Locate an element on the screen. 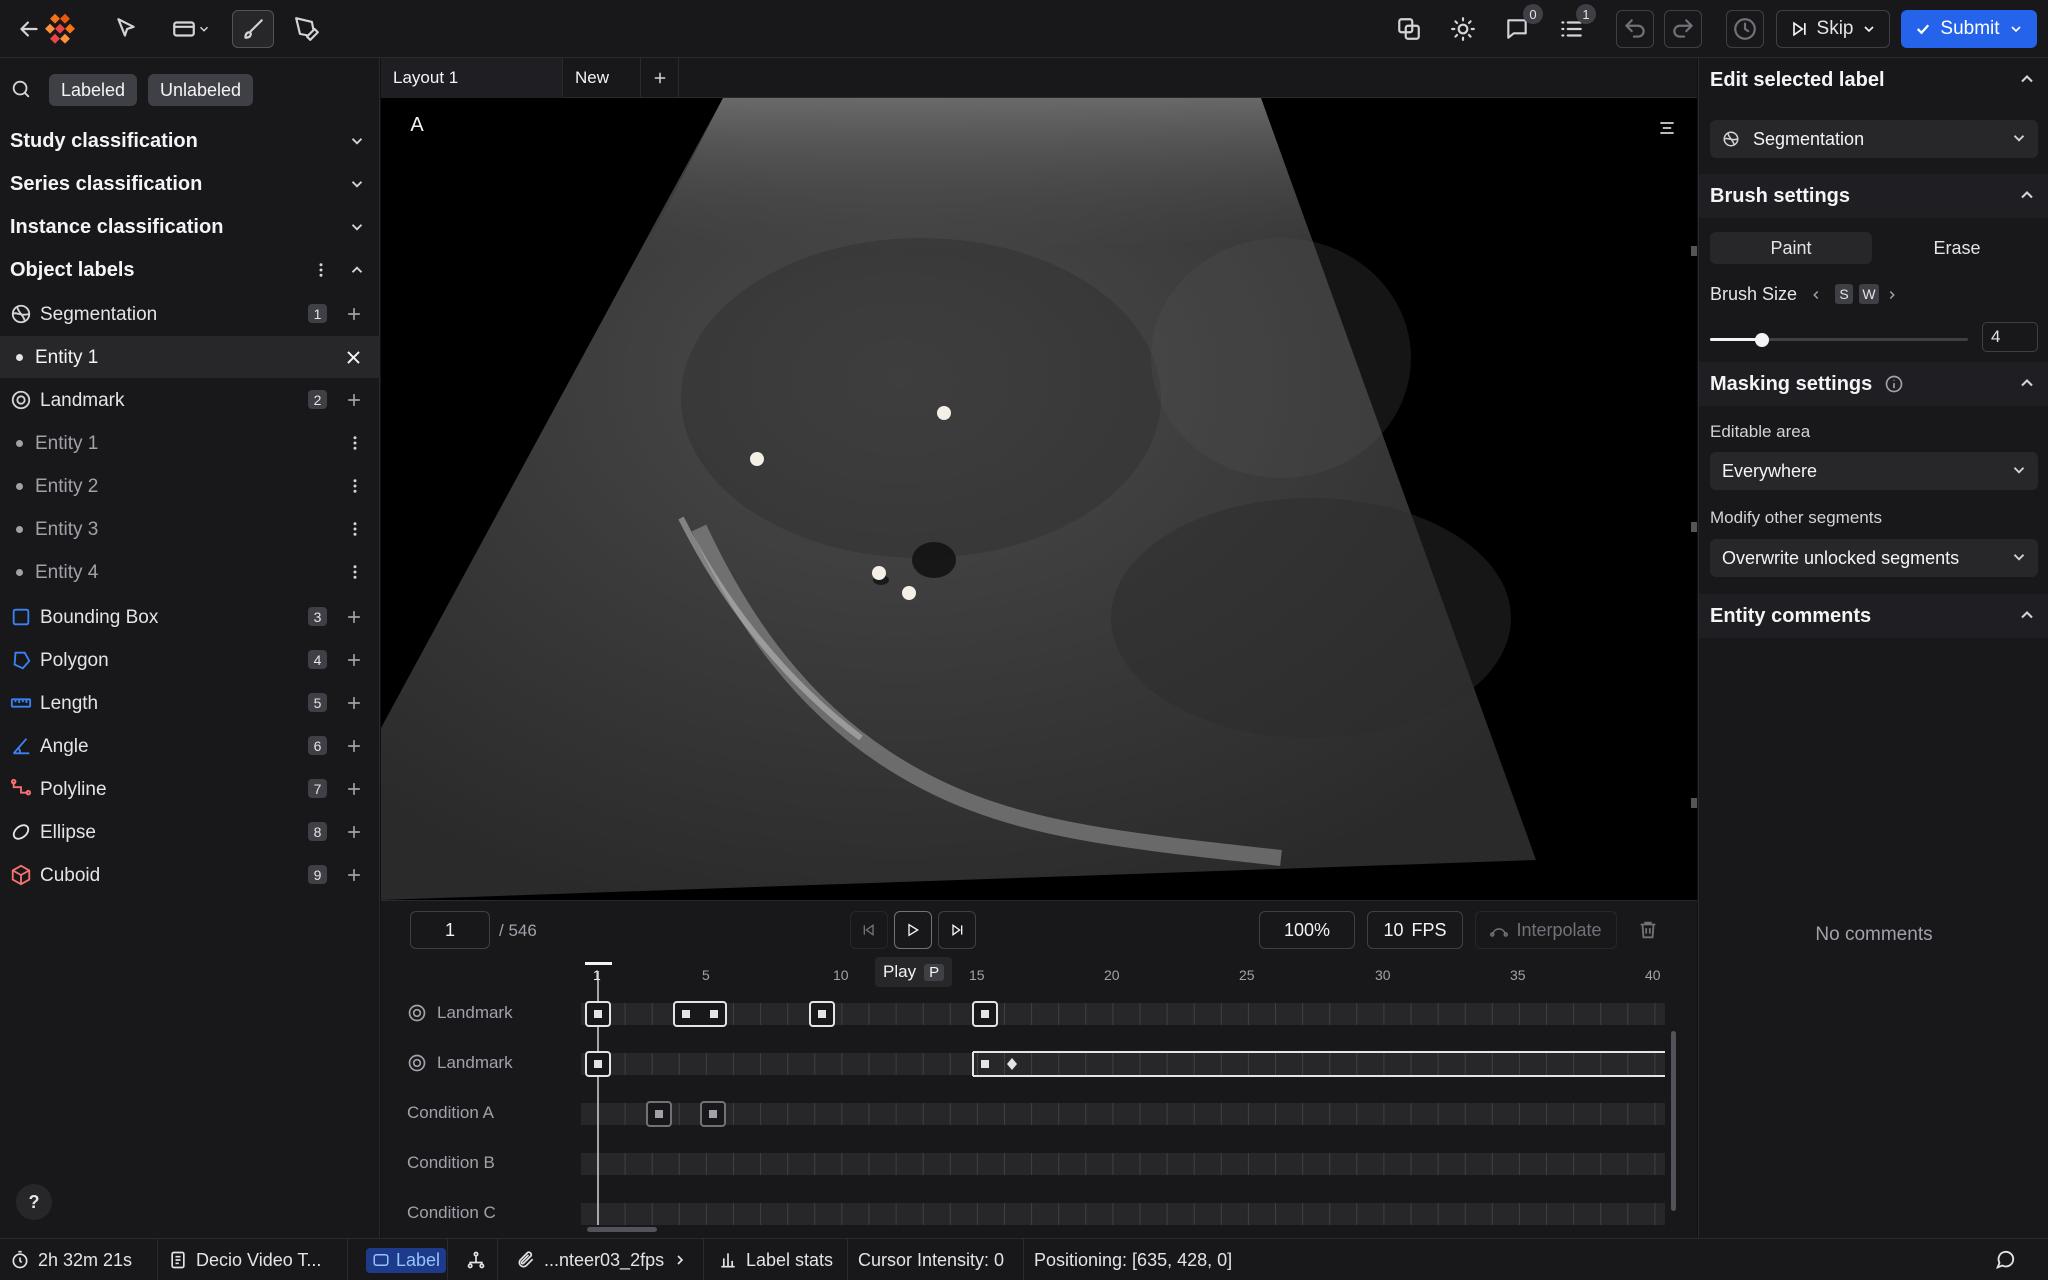 This screenshot has height=1280, width=2048. label-class-name: Length is located at coordinates (69, 703).